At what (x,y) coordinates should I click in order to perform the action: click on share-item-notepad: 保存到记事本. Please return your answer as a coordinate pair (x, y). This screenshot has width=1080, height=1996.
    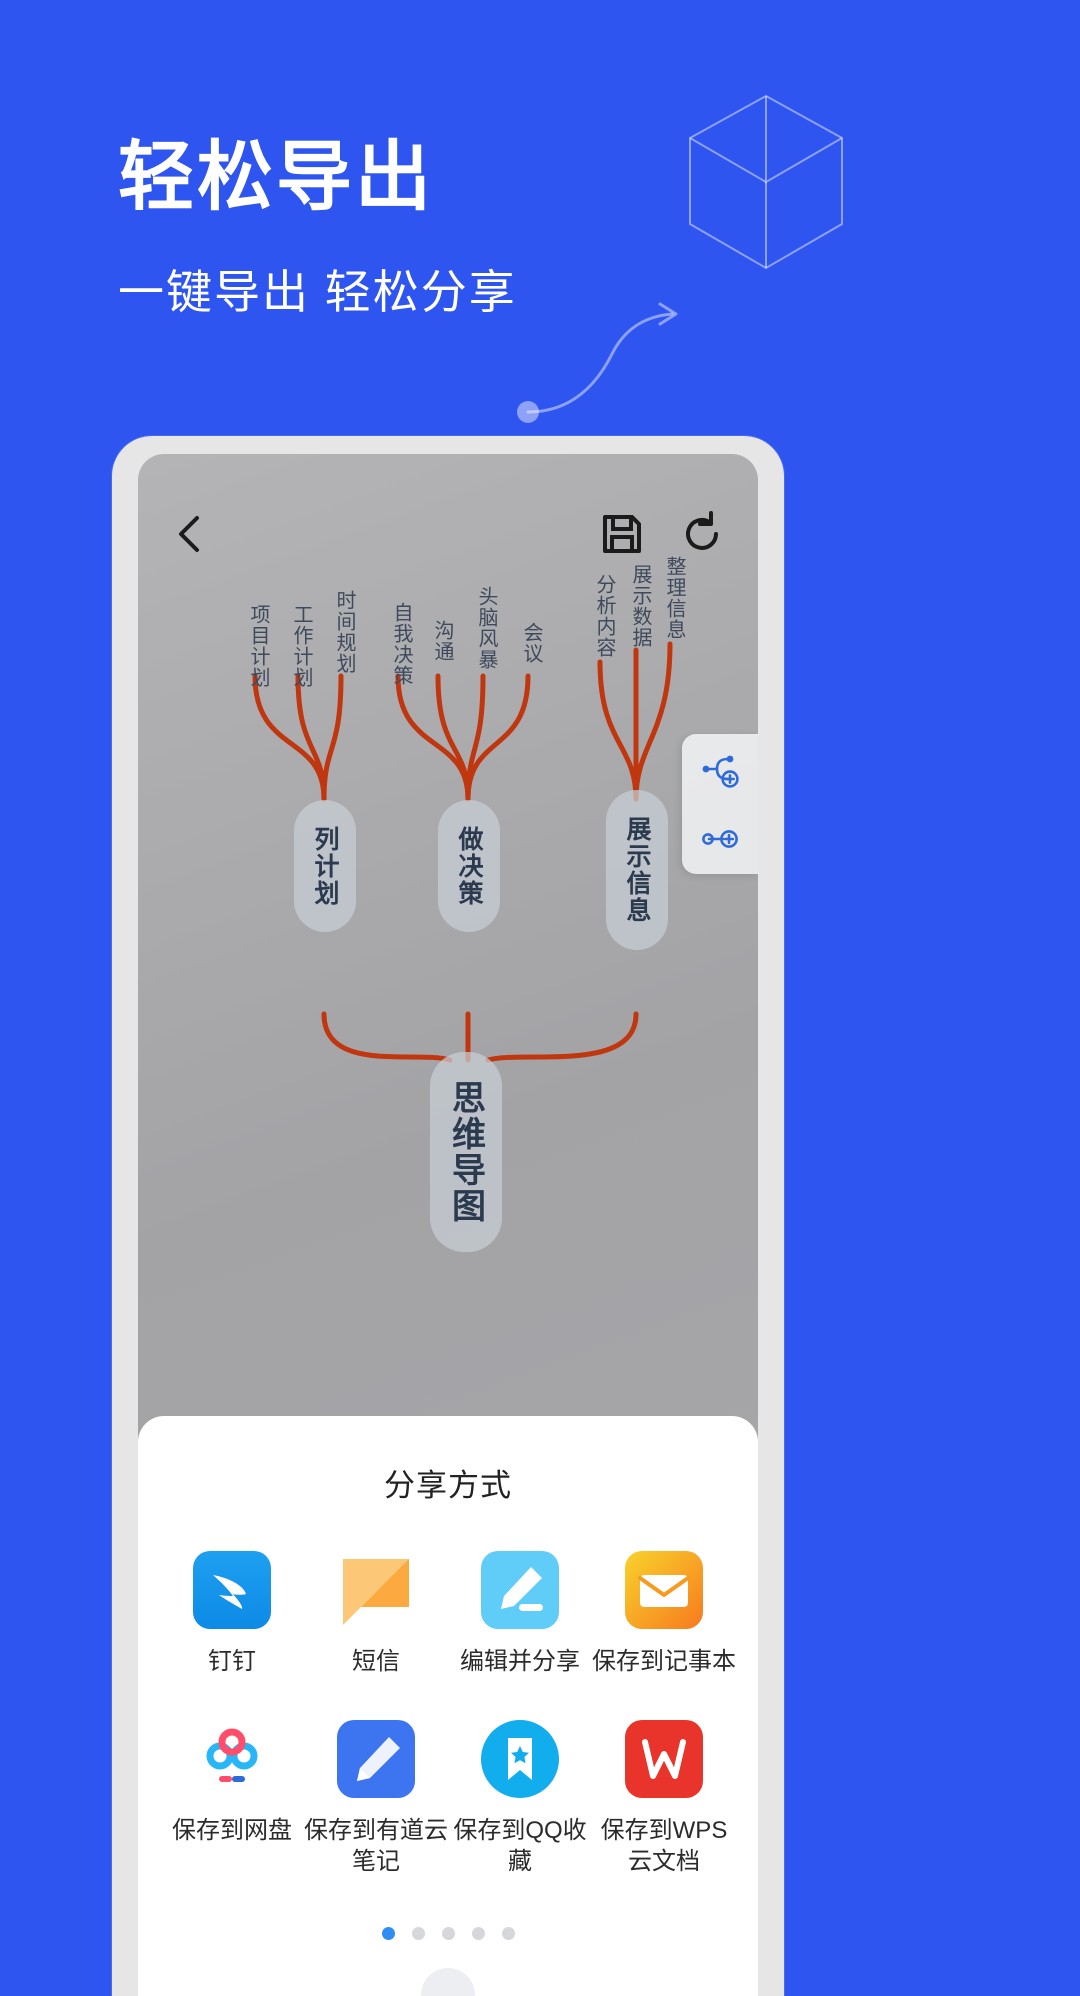
    Looking at the image, I should click on (664, 1614).